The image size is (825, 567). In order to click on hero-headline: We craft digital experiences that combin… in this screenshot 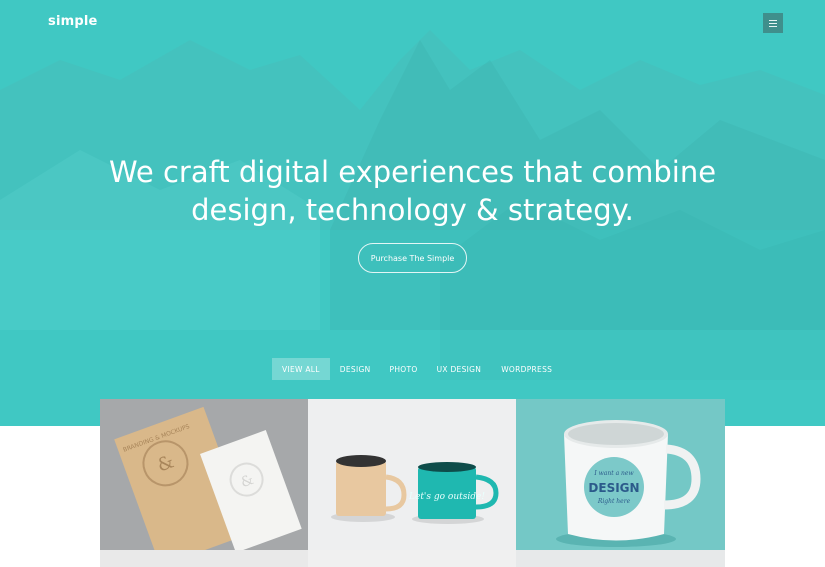, I will do `click(412, 191)`.